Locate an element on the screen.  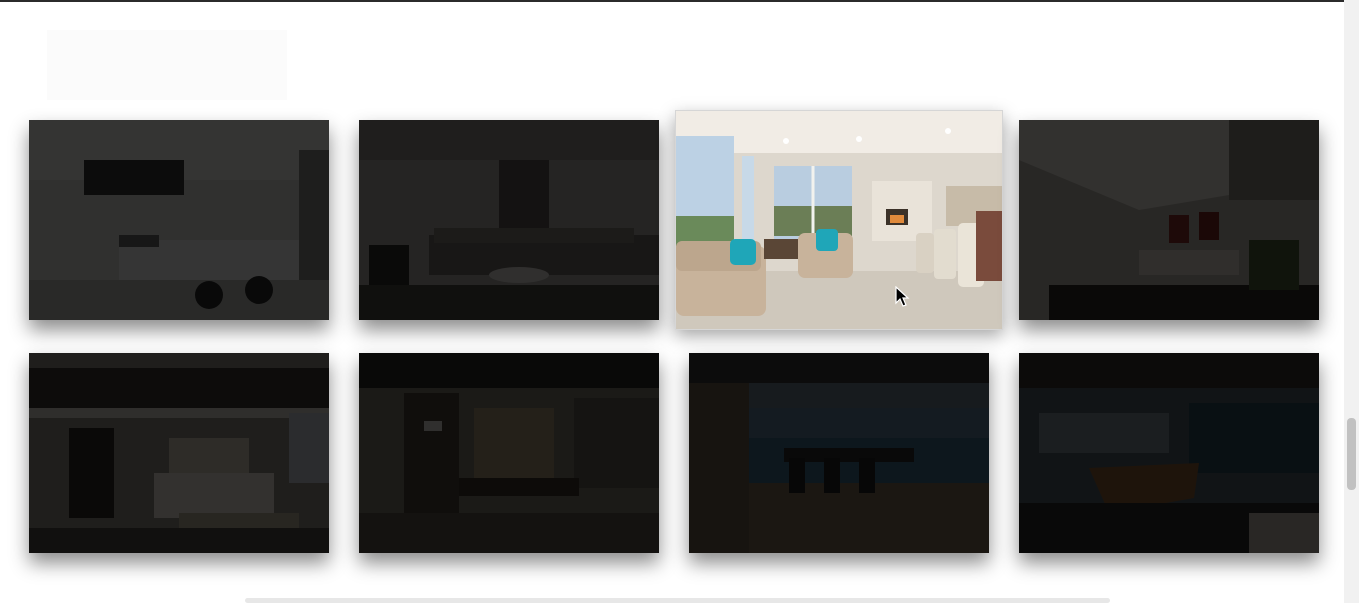
section-divider is located at coordinates (677, 600).